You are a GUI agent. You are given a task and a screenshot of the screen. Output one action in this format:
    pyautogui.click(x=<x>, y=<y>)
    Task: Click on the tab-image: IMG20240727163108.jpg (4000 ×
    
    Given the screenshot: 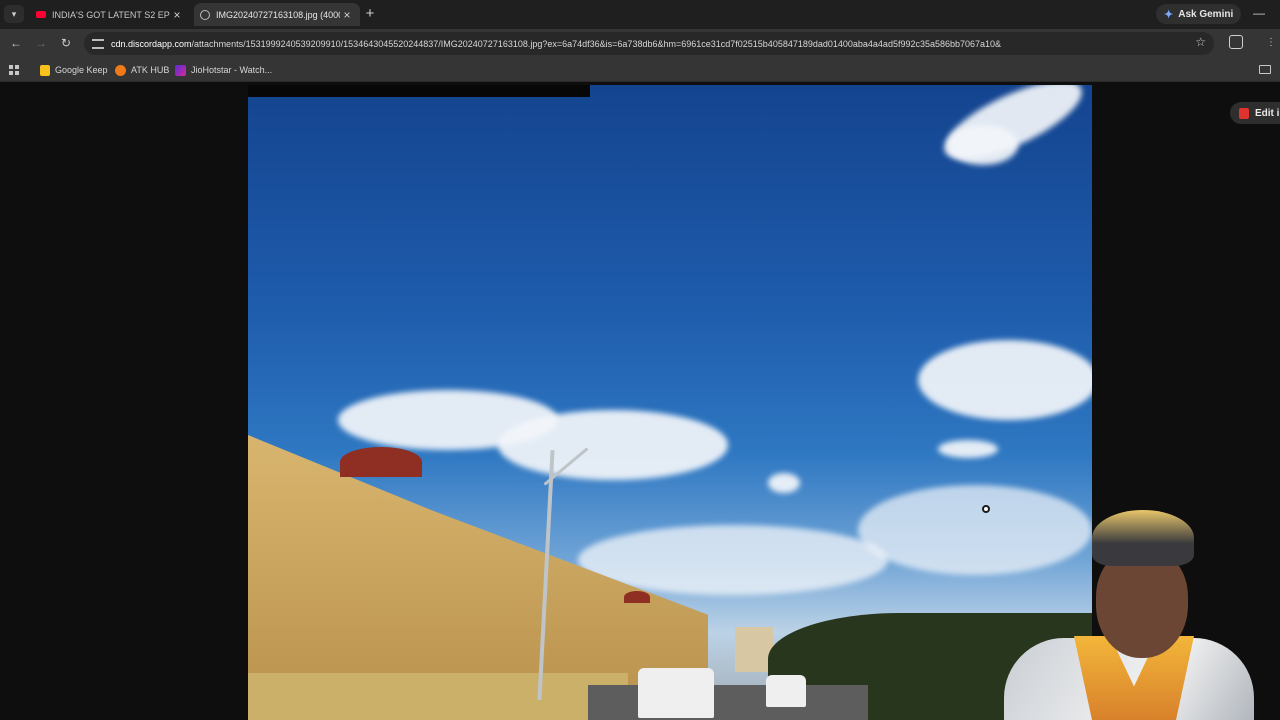 What is the action you would take?
    pyautogui.click(x=277, y=14)
    